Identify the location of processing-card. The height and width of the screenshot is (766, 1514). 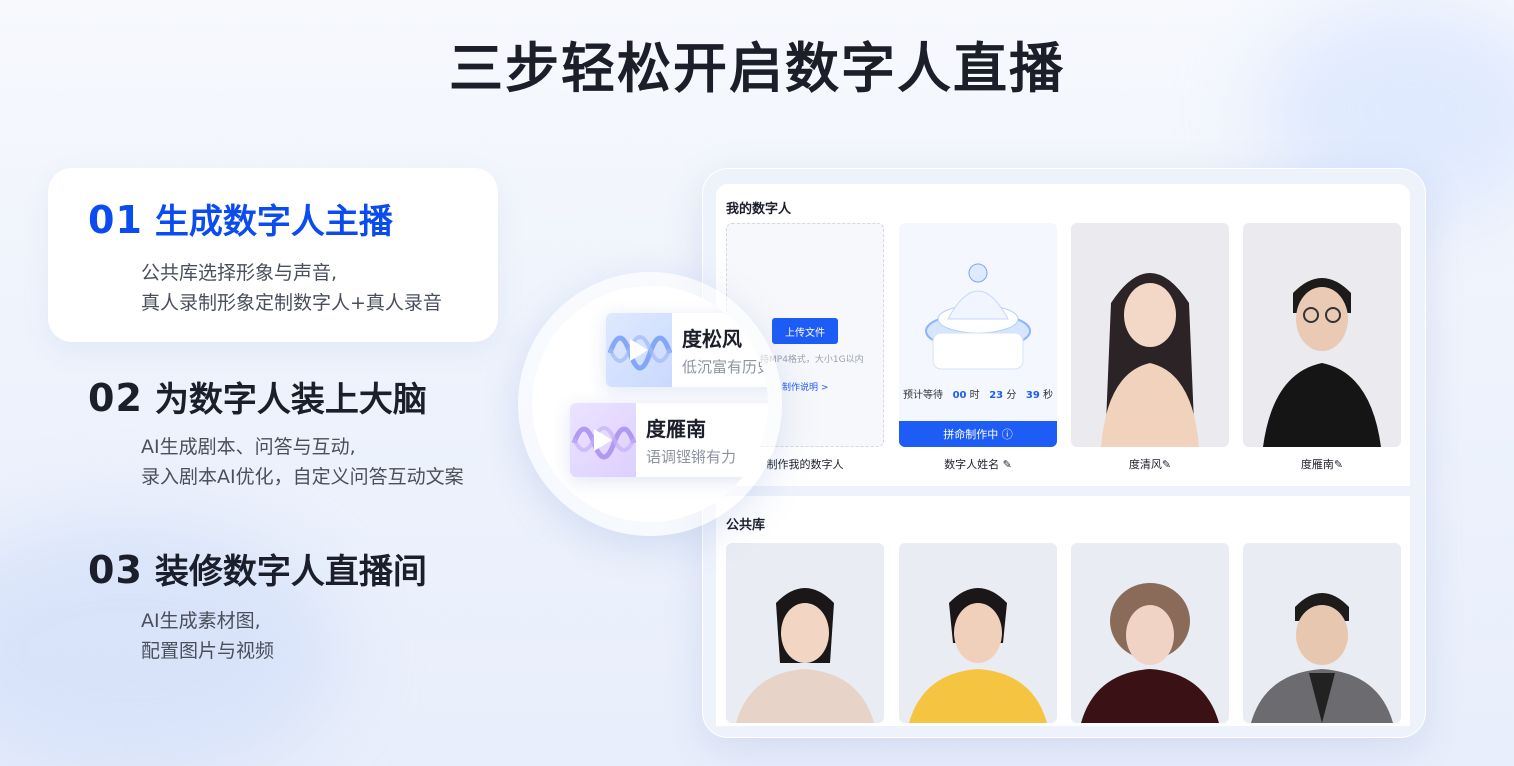
(978, 335).